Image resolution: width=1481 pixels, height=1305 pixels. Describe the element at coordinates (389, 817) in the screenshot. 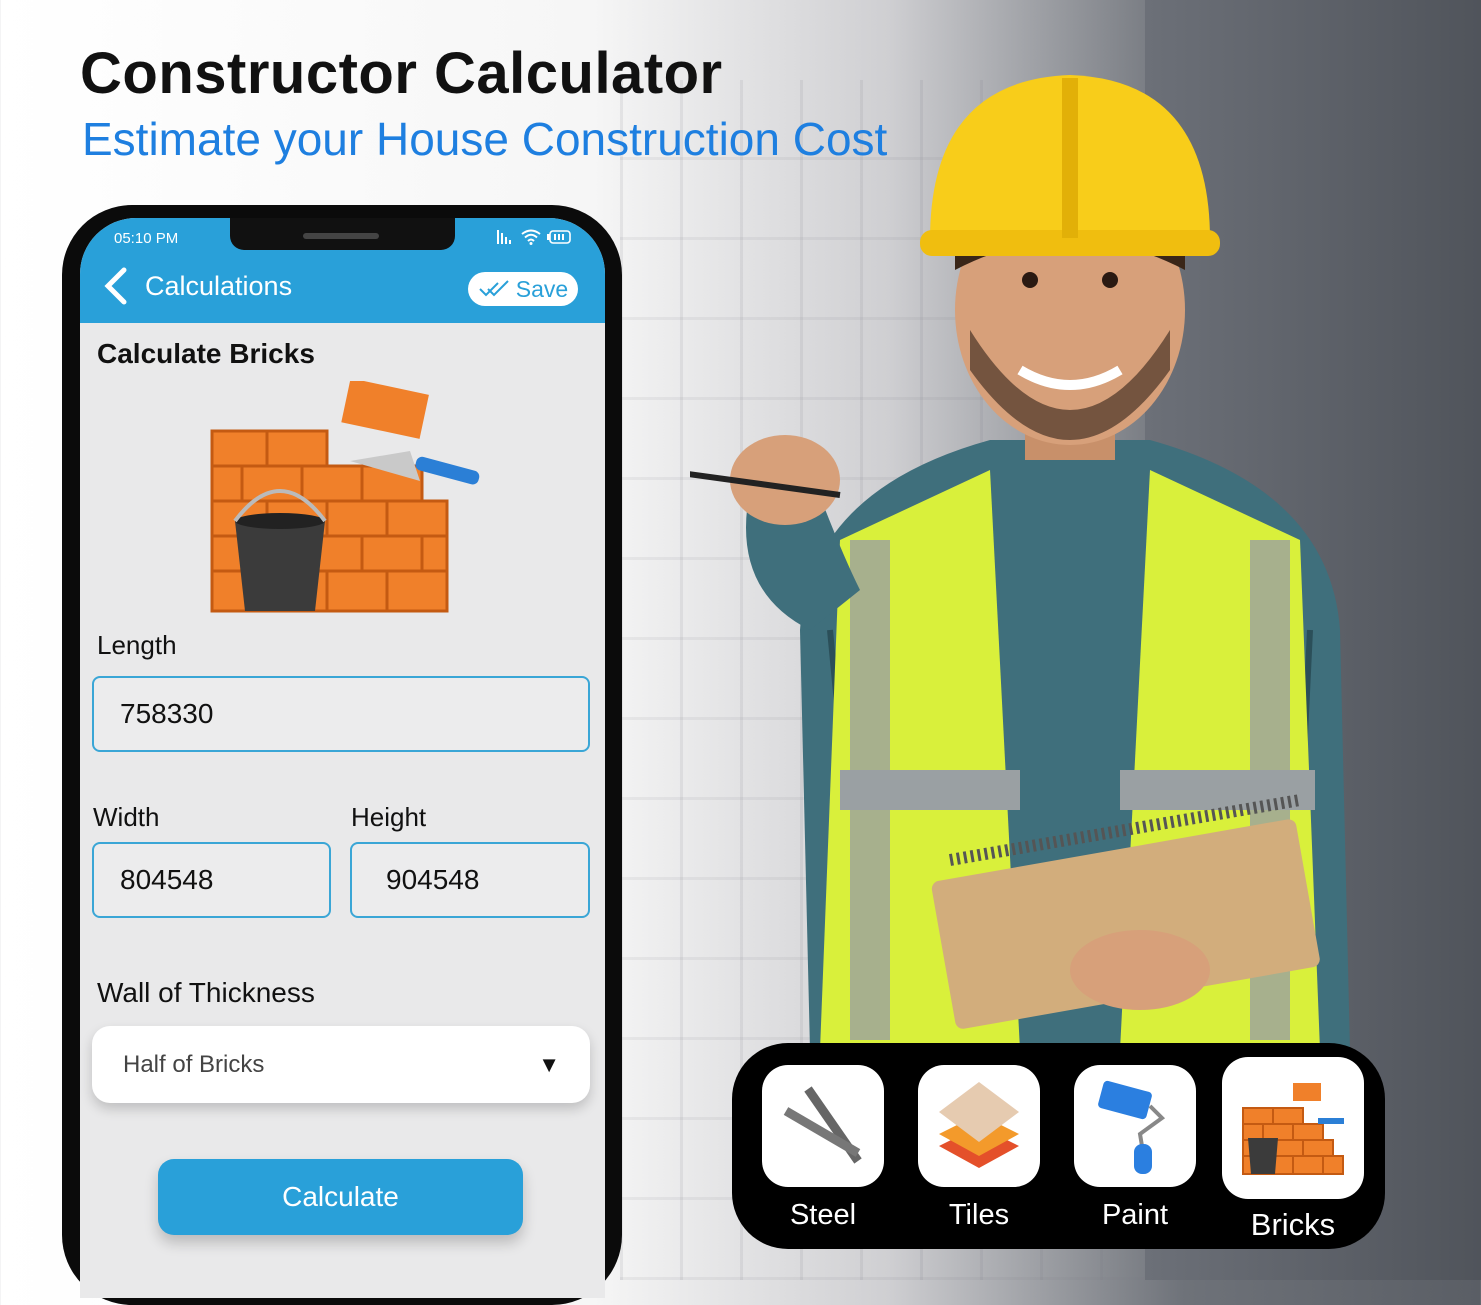

I see `height-label: Height` at that location.